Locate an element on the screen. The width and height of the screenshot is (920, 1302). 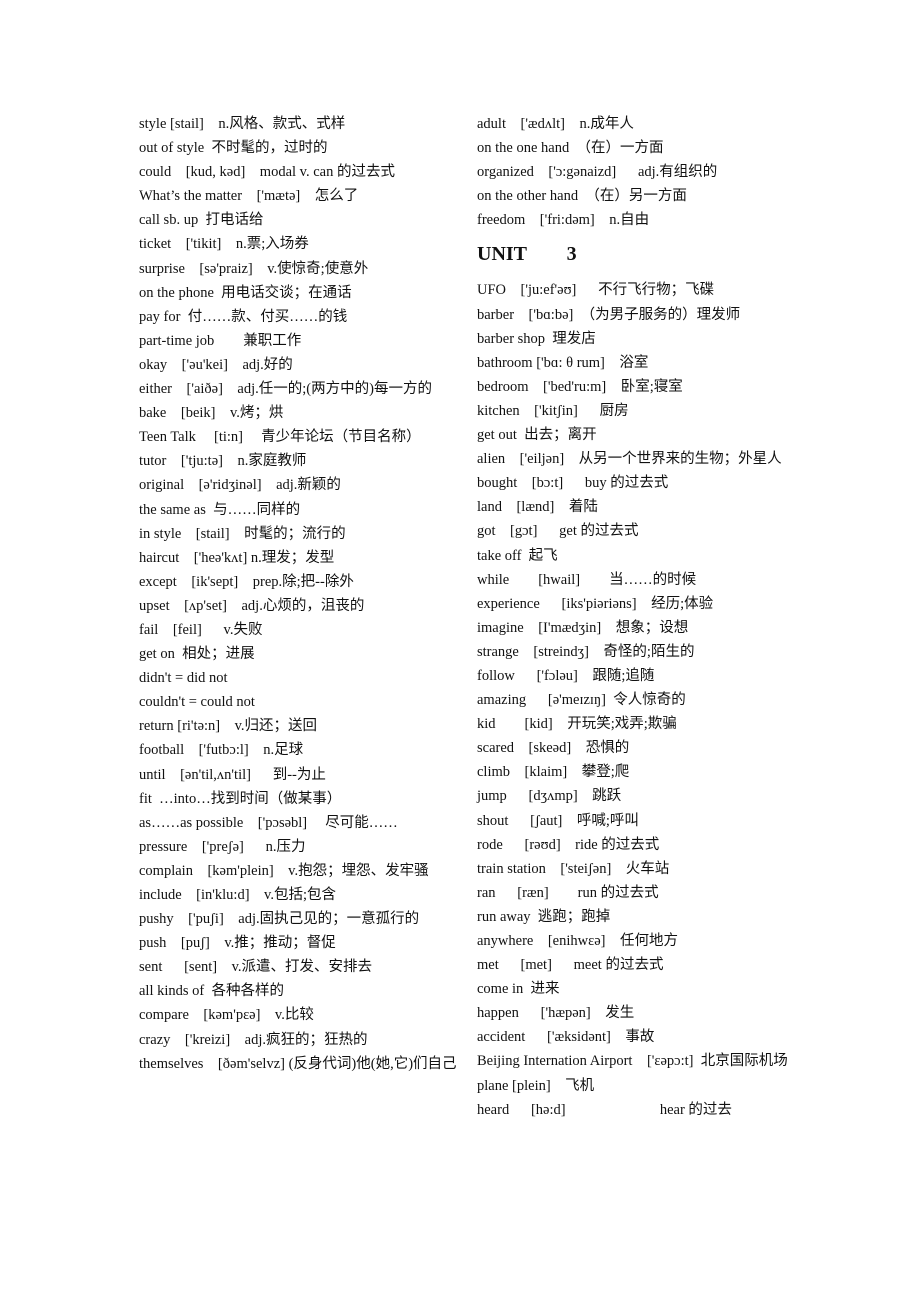
vocab-entry: anywhere [enihwεə] 任何地方 is located at coordinates (577, 941).